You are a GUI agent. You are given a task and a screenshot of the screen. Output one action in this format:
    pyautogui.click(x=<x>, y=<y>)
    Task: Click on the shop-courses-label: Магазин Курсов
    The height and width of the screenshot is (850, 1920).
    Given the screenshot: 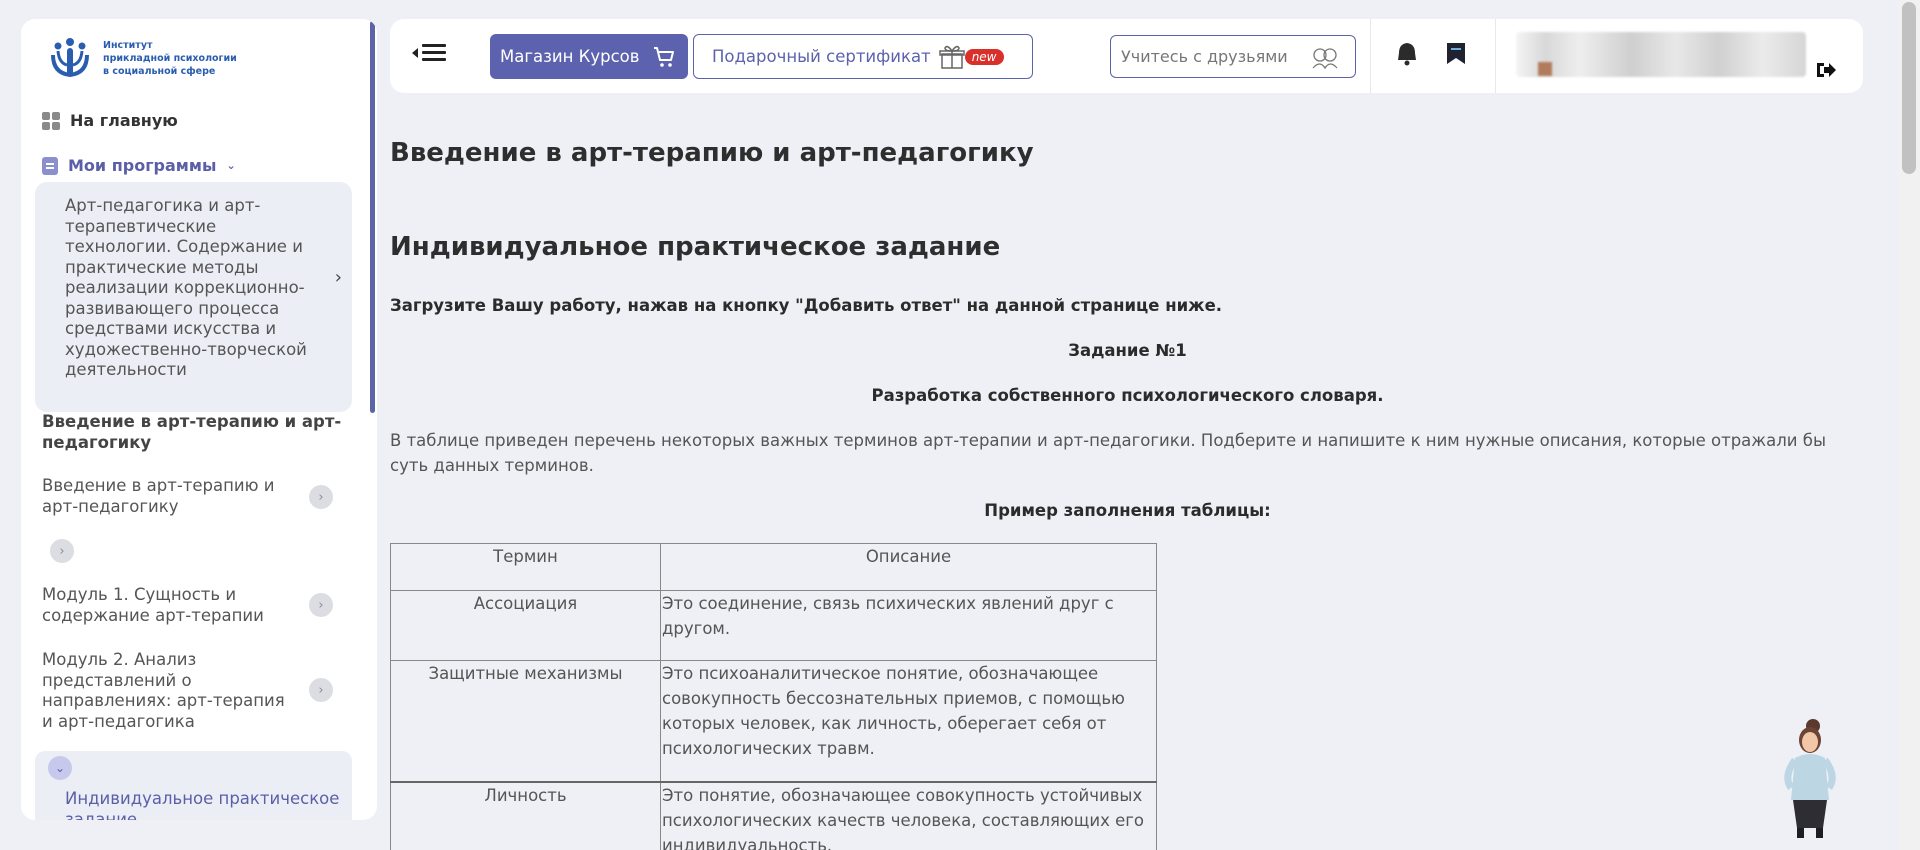 What is the action you would take?
    pyautogui.click(x=570, y=56)
    